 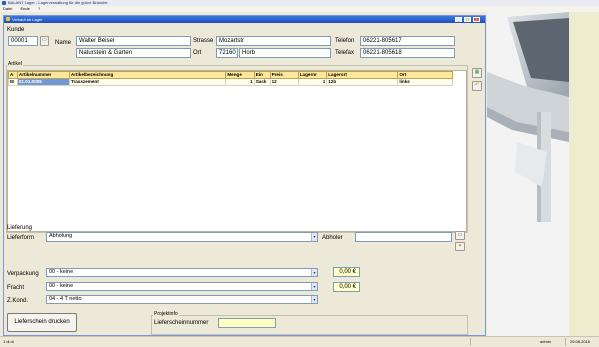 What do you see at coordinates (16, 288) in the screenshot?
I see `fracht-label: Fracht` at bounding box center [16, 288].